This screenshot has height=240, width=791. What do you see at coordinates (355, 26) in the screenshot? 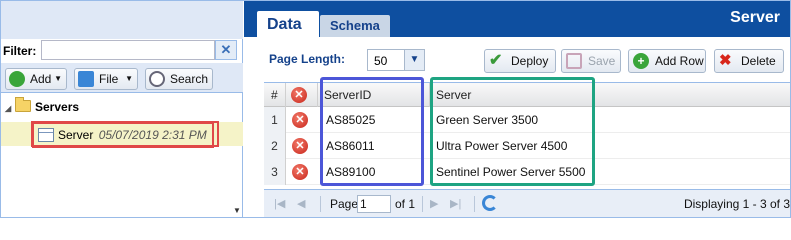
I see `tab-schema: Schema` at bounding box center [355, 26].